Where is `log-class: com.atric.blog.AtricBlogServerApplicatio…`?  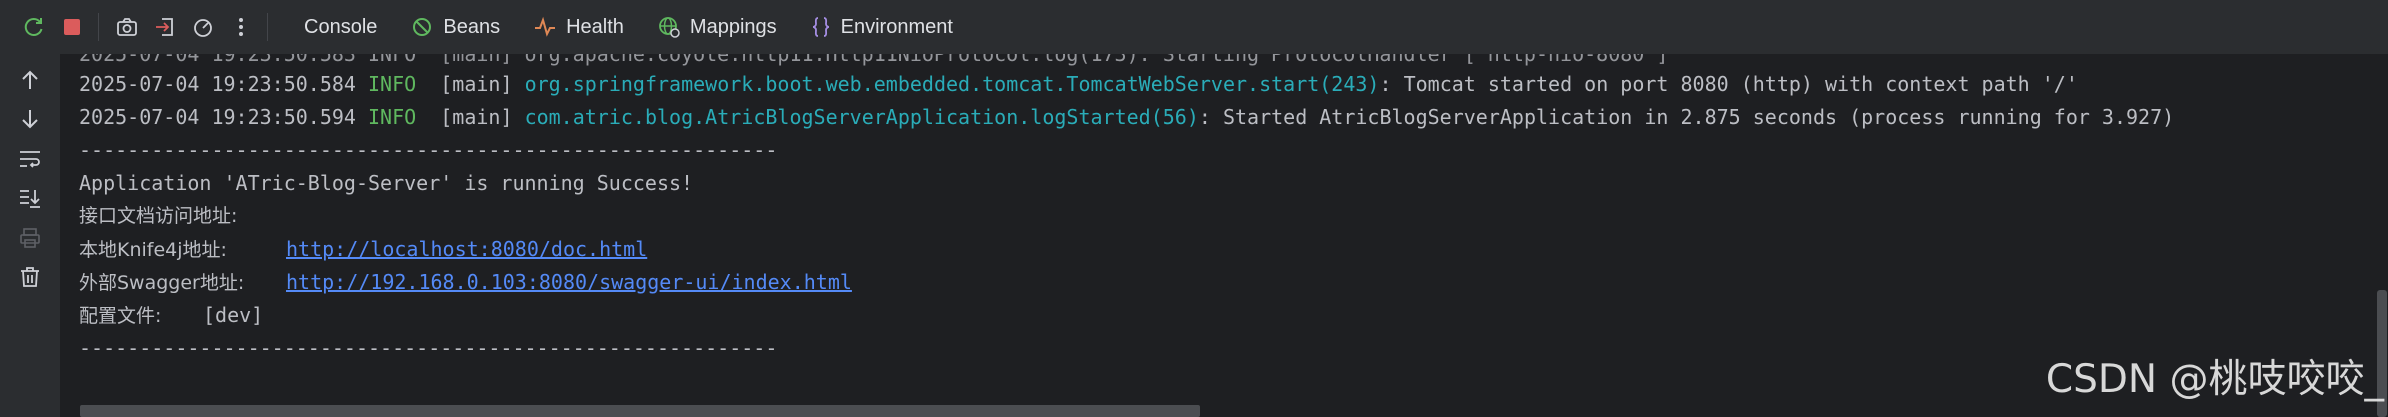
log-class: com.atric.blog.AtricBlogServerApplicatio… is located at coordinates (861, 117).